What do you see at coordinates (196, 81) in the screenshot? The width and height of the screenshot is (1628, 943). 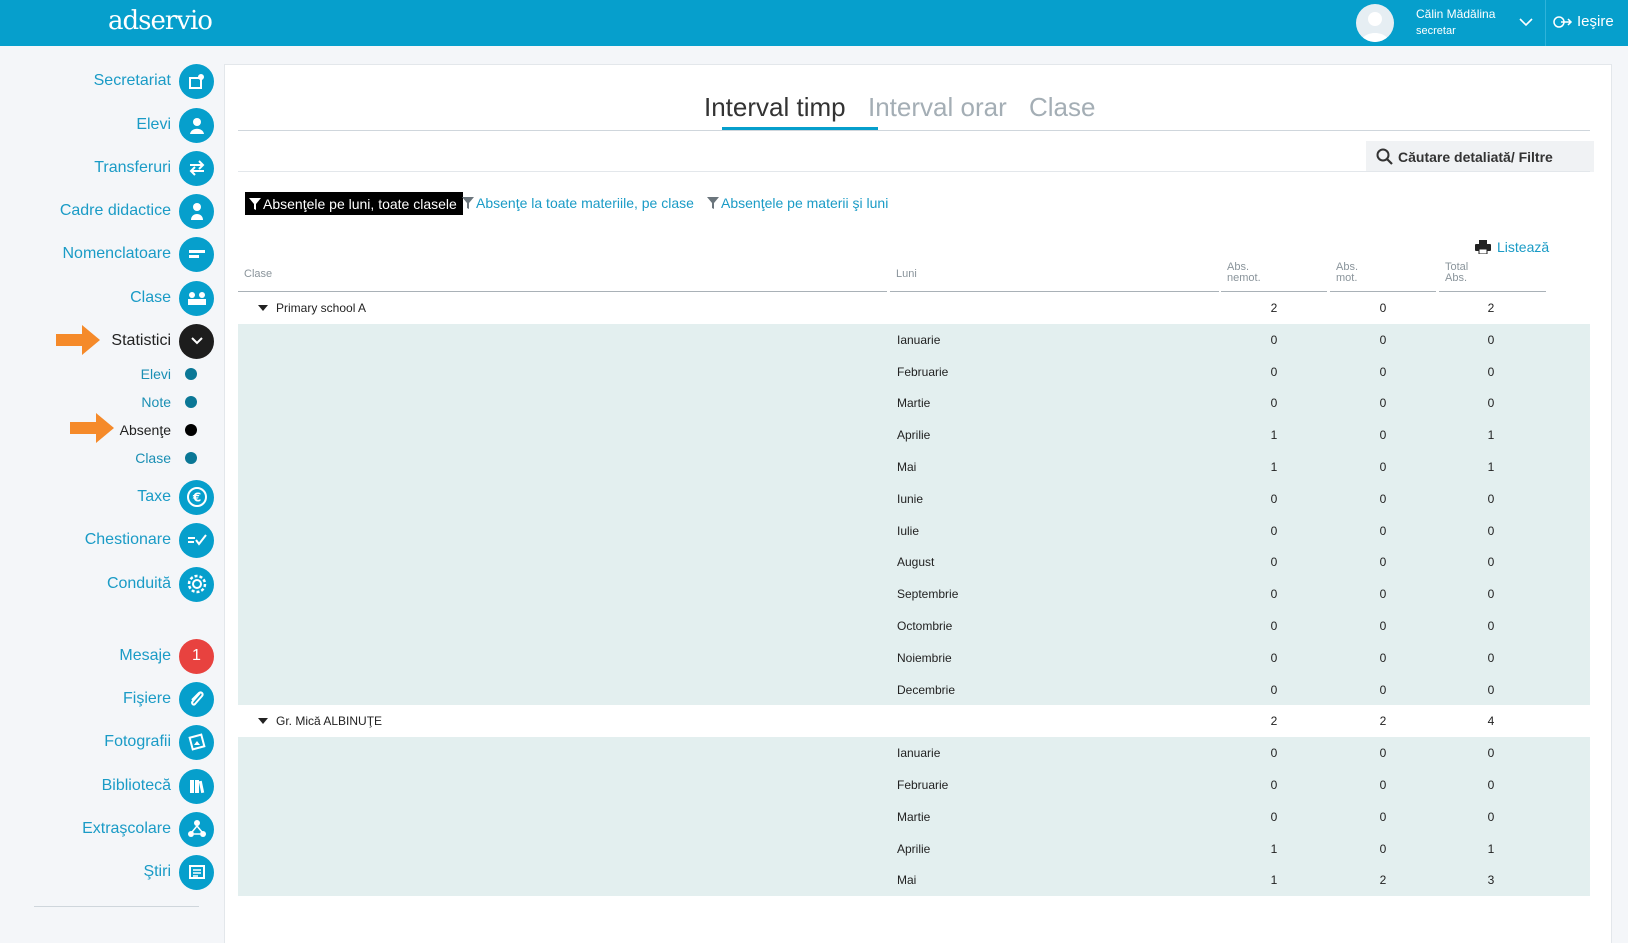 I see `secretariat-icon` at bounding box center [196, 81].